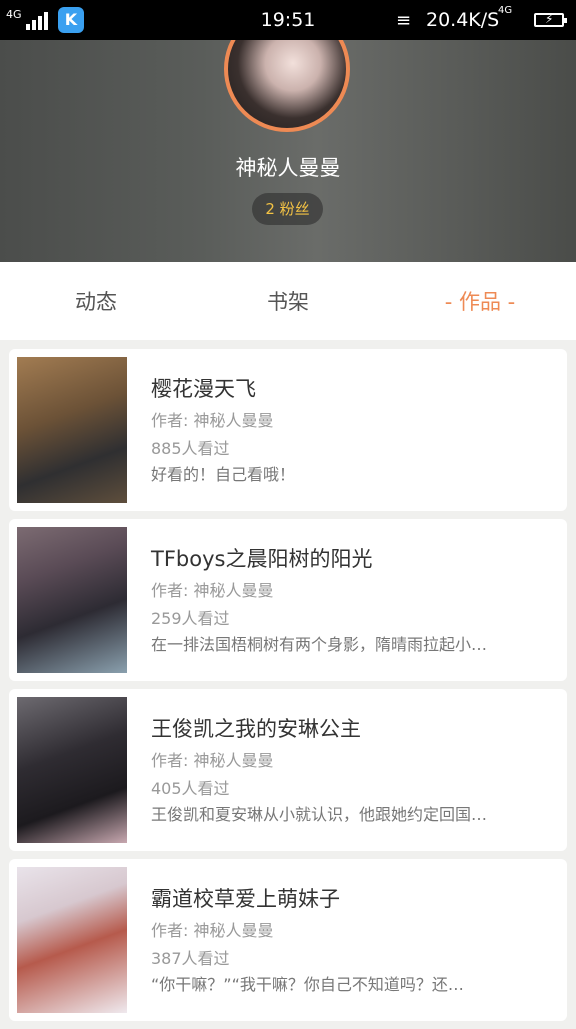  What do you see at coordinates (190, 618) in the screenshot?
I see `work-views: 259人看过` at bounding box center [190, 618].